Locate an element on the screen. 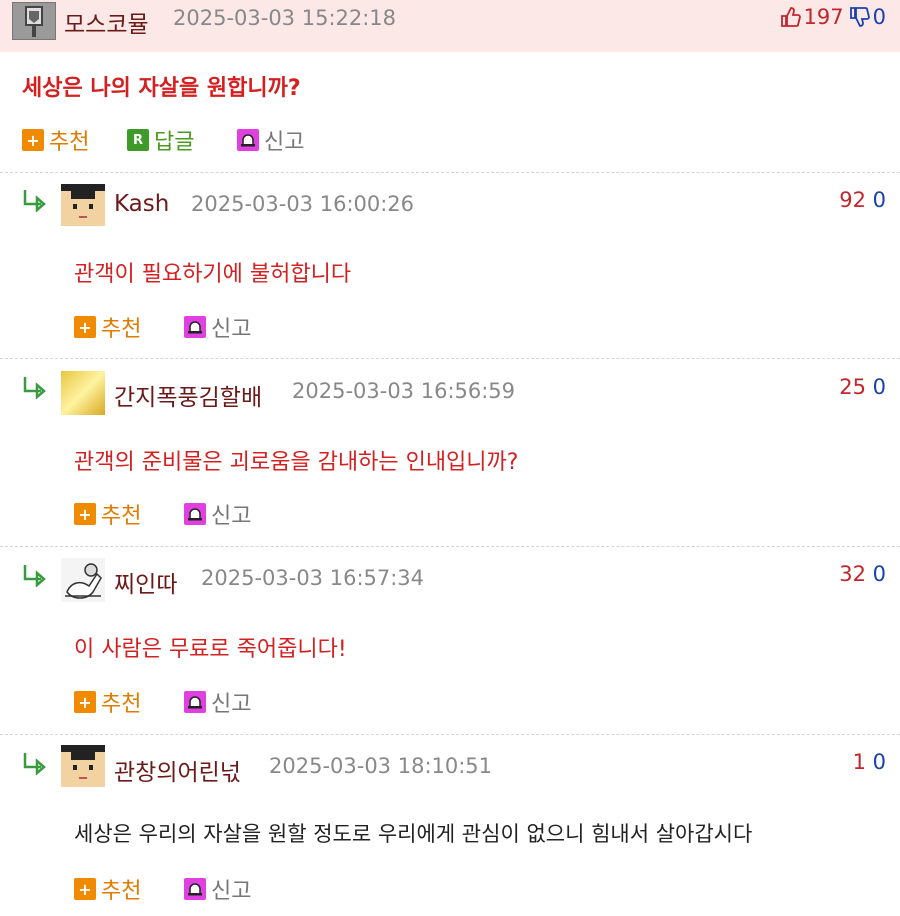  post-date: 2025-03-03 15:22:18 is located at coordinates (285, 18).